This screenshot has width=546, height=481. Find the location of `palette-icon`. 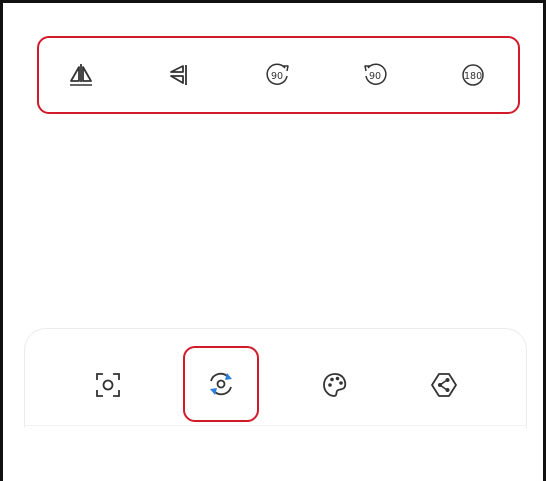

palette-icon is located at coordinates (335, 385).